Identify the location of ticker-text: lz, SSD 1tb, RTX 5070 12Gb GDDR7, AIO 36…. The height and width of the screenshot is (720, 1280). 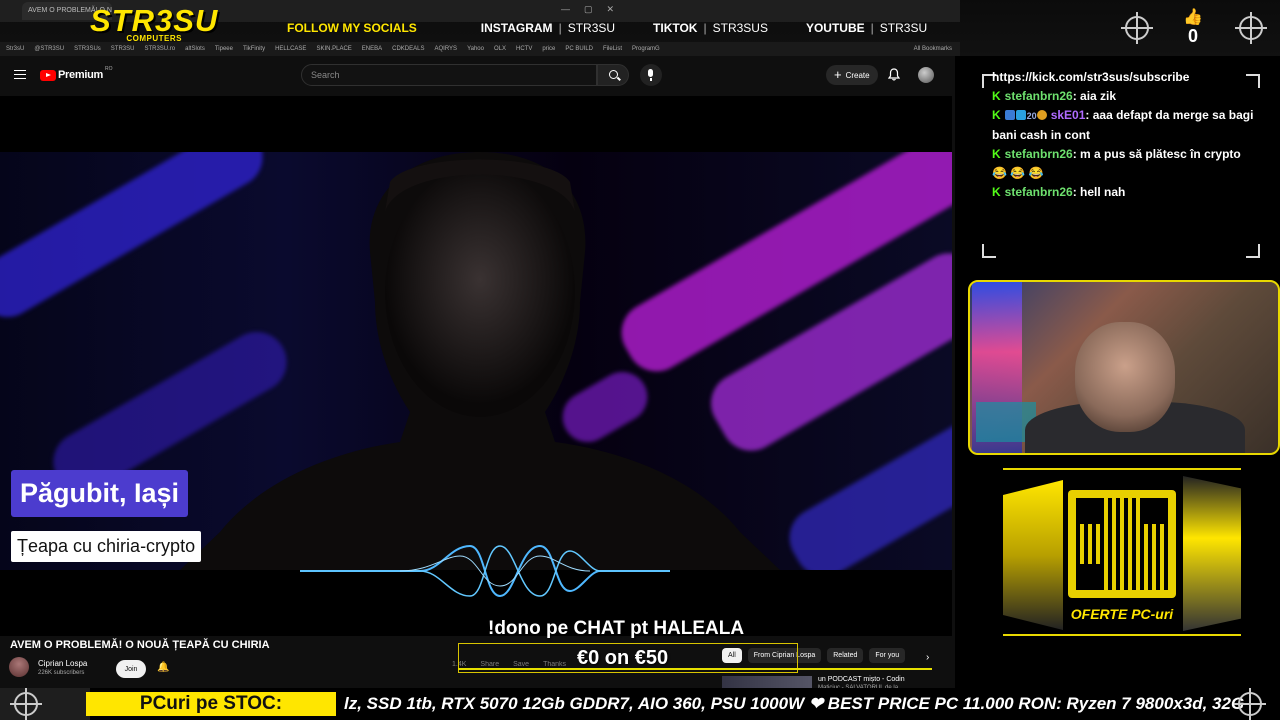
(794, 703).